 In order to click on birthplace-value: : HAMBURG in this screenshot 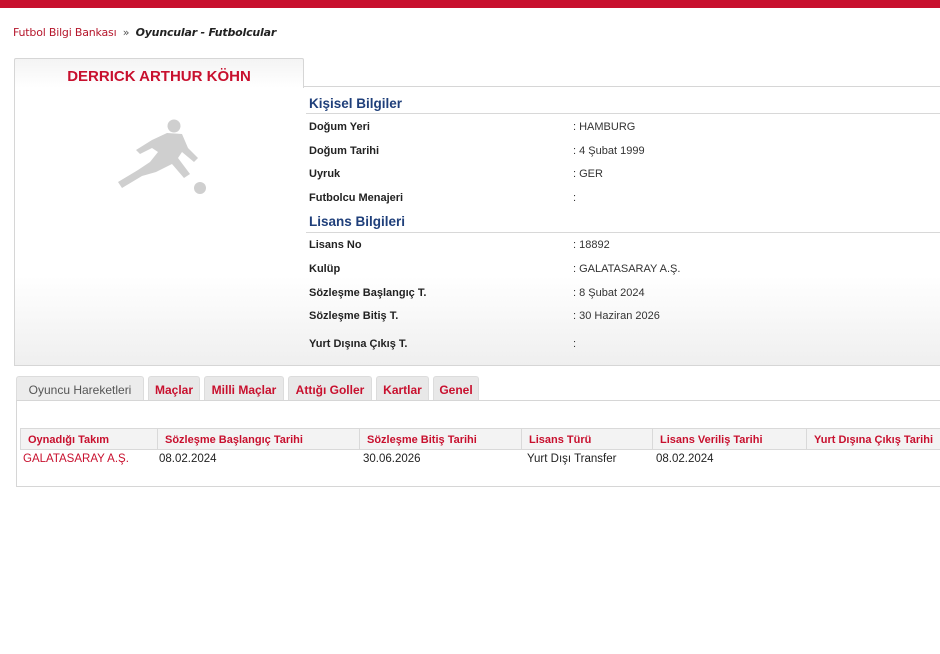, I will do `click(604, 127)`.